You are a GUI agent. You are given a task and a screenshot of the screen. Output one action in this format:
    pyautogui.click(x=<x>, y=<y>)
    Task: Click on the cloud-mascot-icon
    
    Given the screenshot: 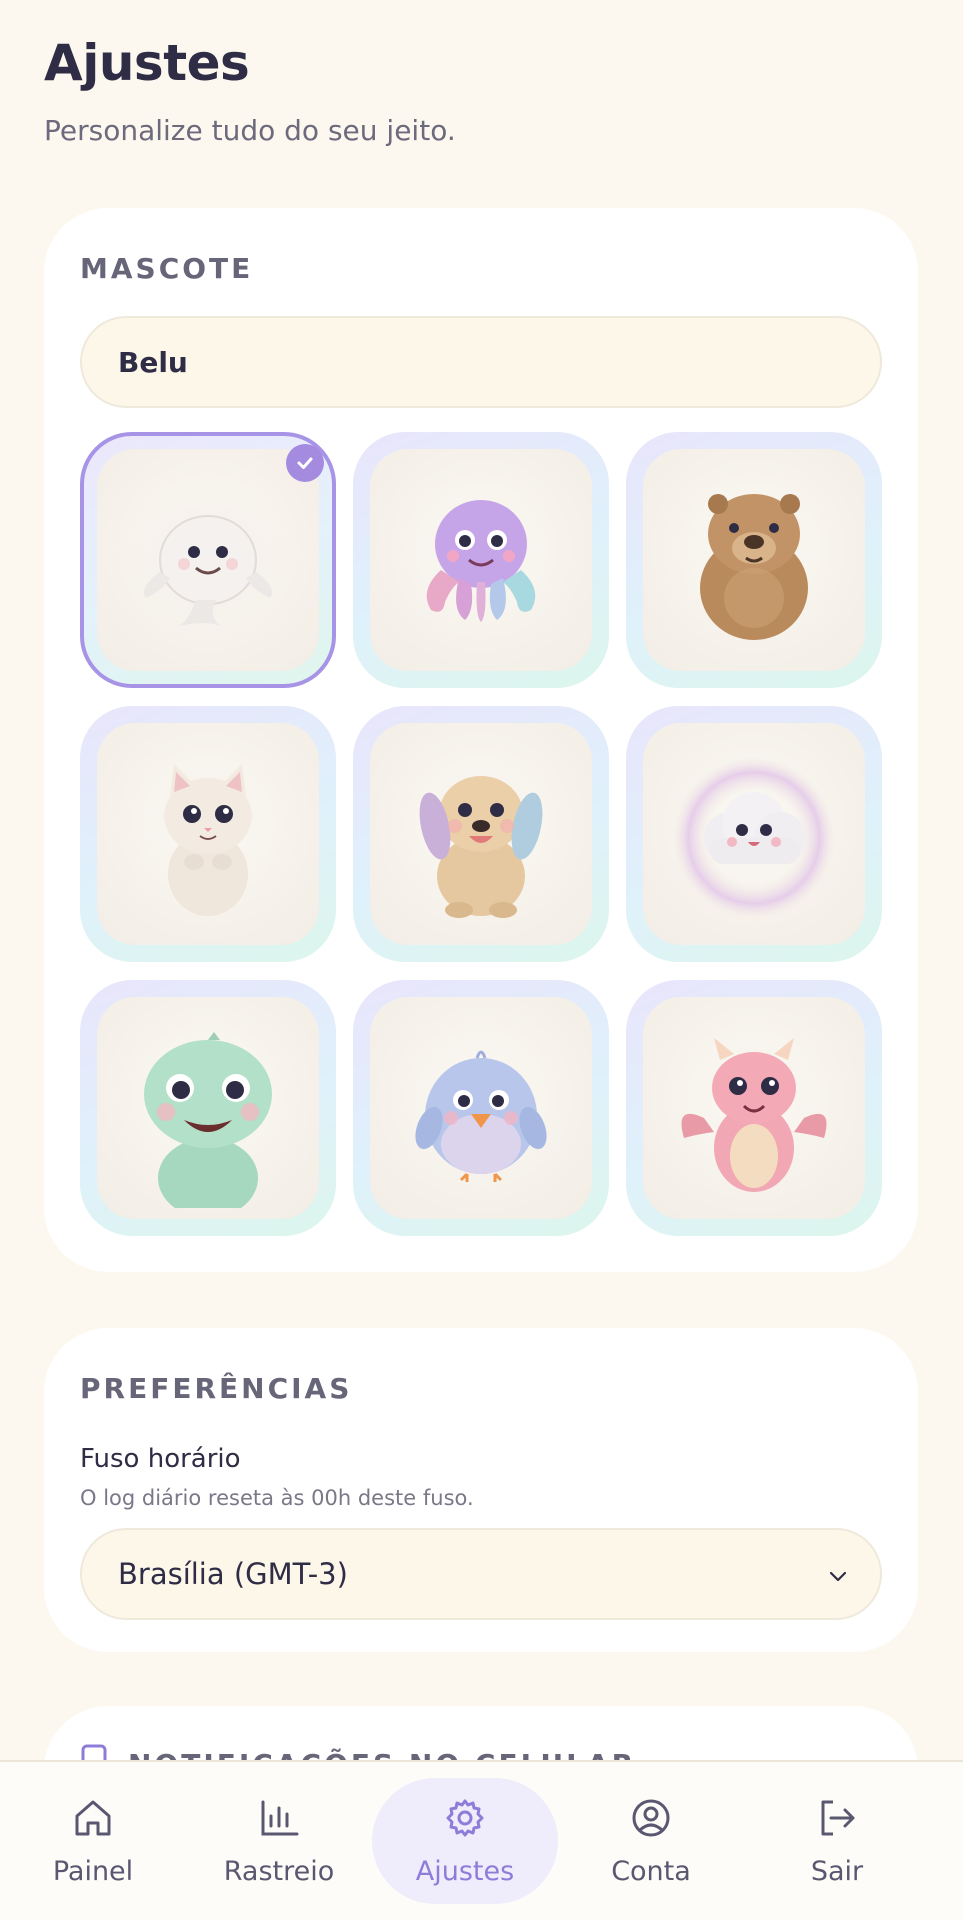 What is the action you would take?
    pyautogui.click(x=754, y=834)
    